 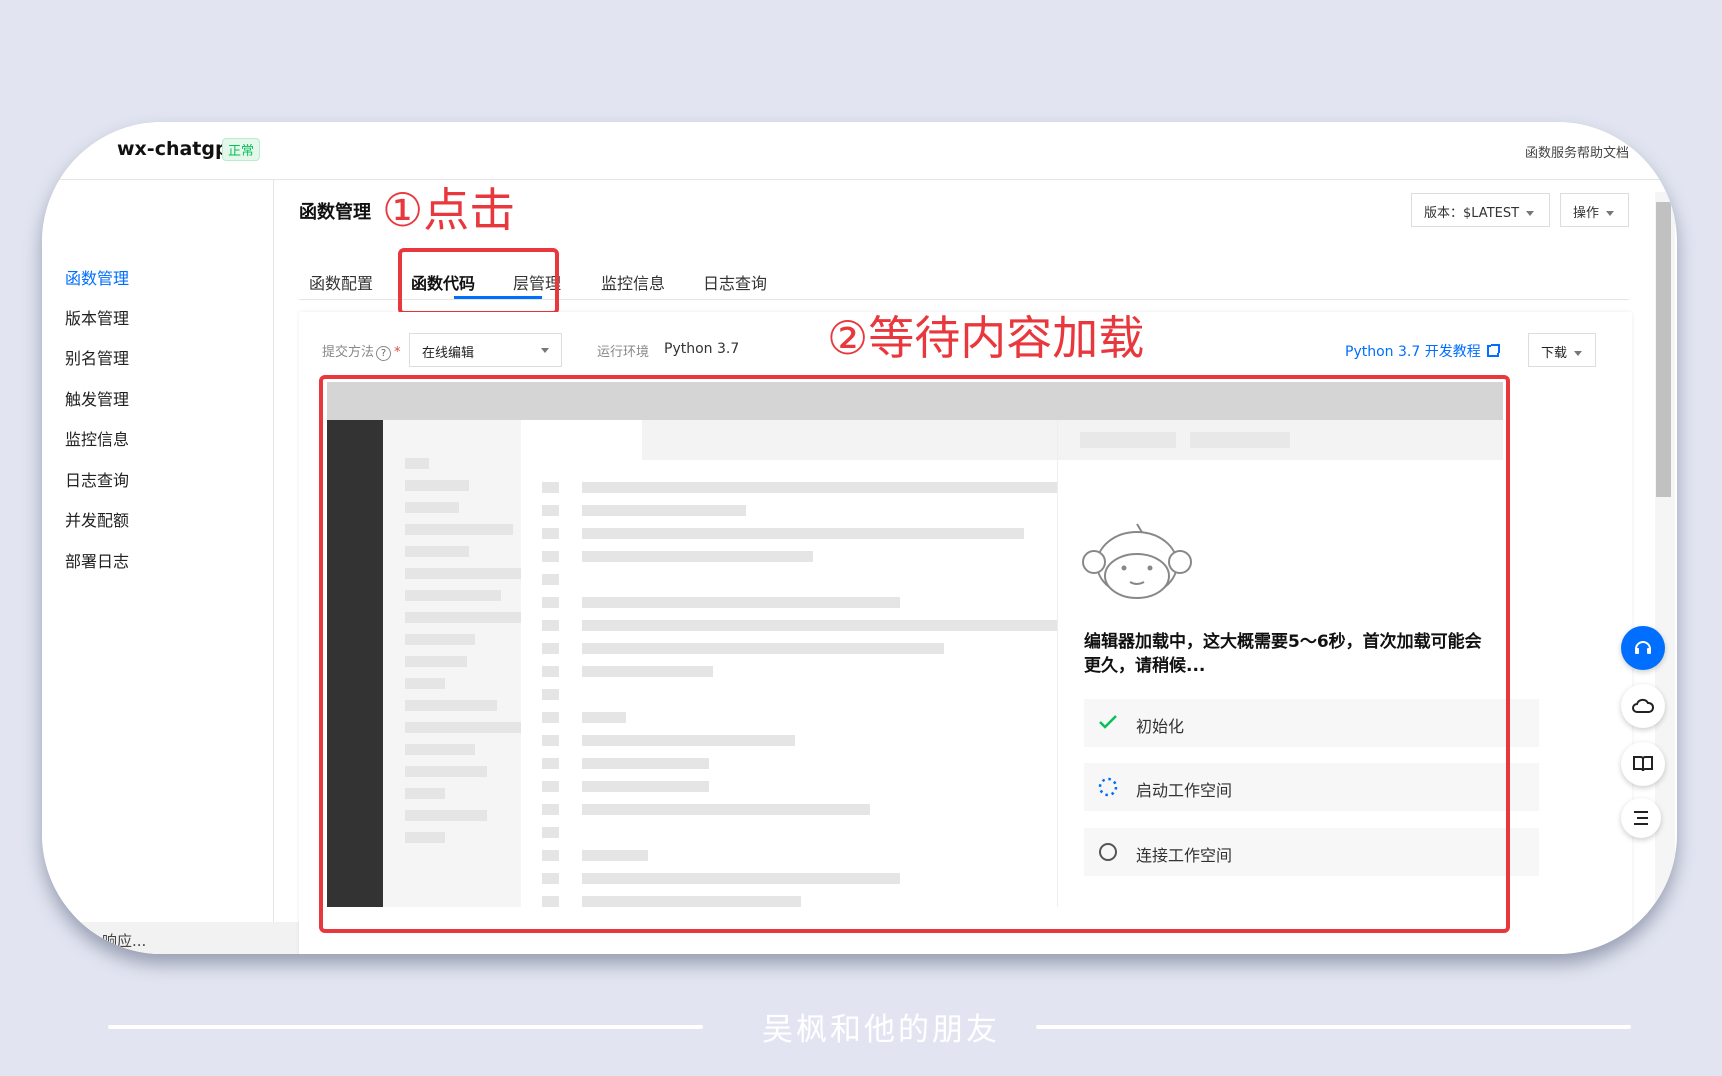 What do you see at coordinates (97, 277) in the screenshot?
I see `sidebar-item-function-management: 函数管理` at bounding box center [97, 277].